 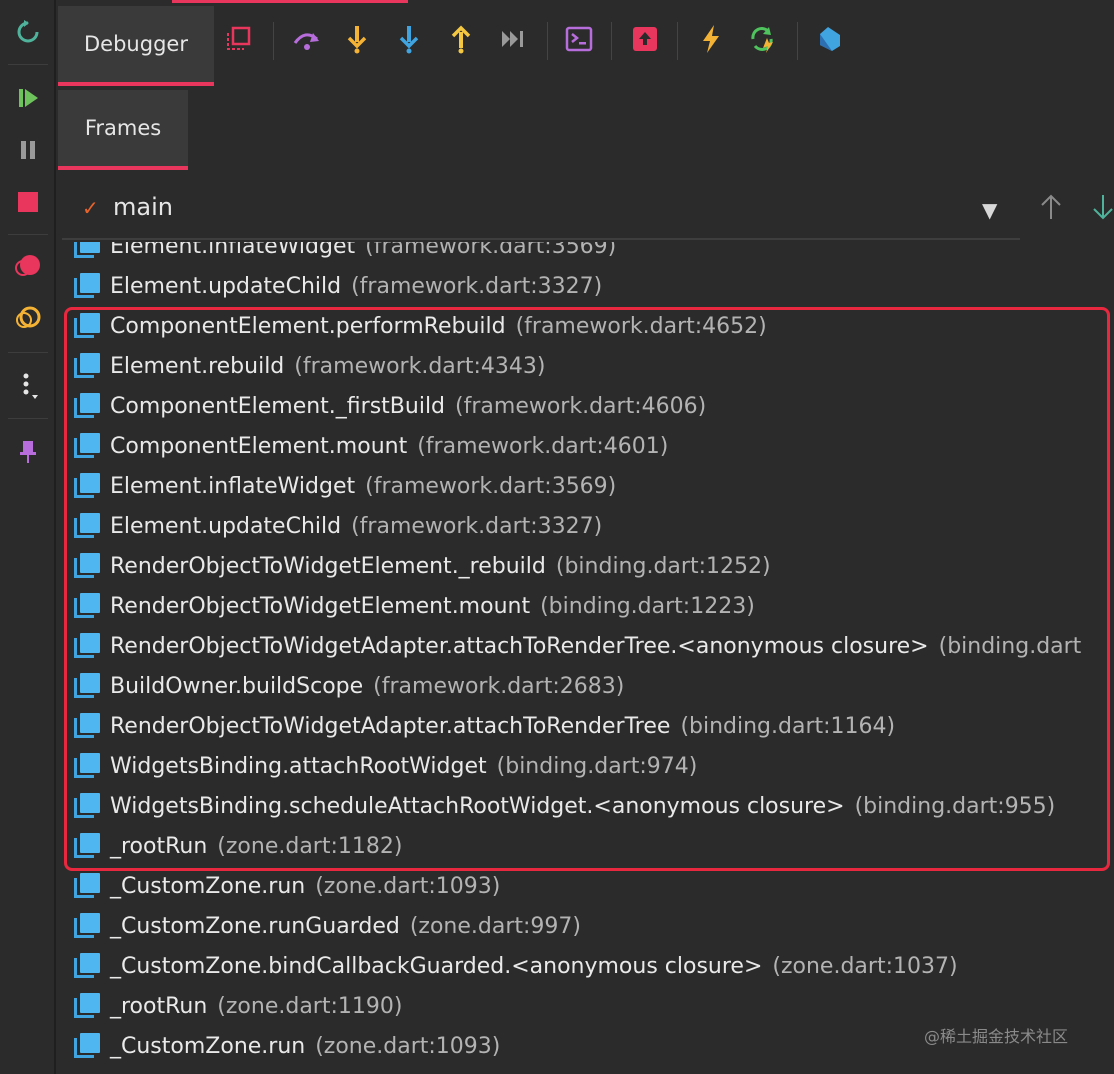 I want to click on stop-icon, so click(x=28, y=202).